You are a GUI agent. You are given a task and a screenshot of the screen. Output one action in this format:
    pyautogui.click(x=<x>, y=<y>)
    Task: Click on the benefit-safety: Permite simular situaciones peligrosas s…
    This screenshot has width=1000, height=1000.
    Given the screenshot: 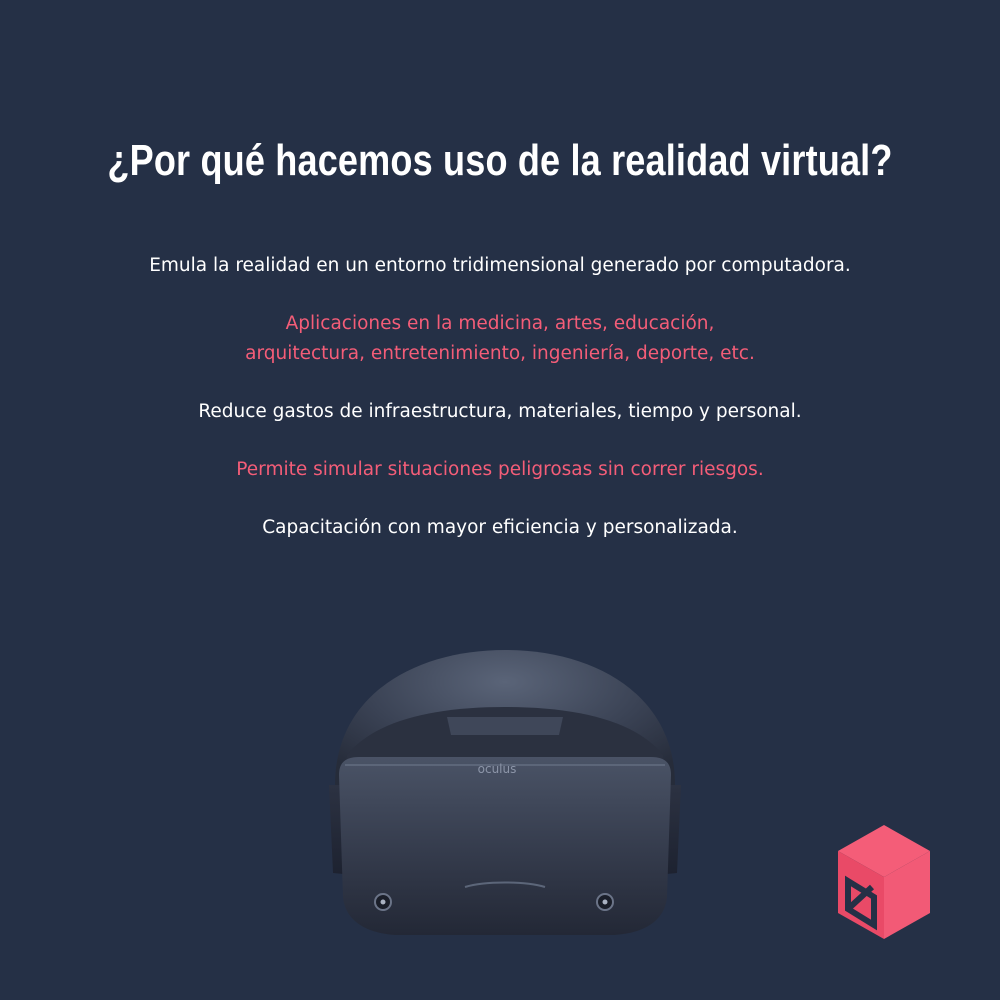 What is the action you would take?
    pyautogui.click(x=500, y=470)
    